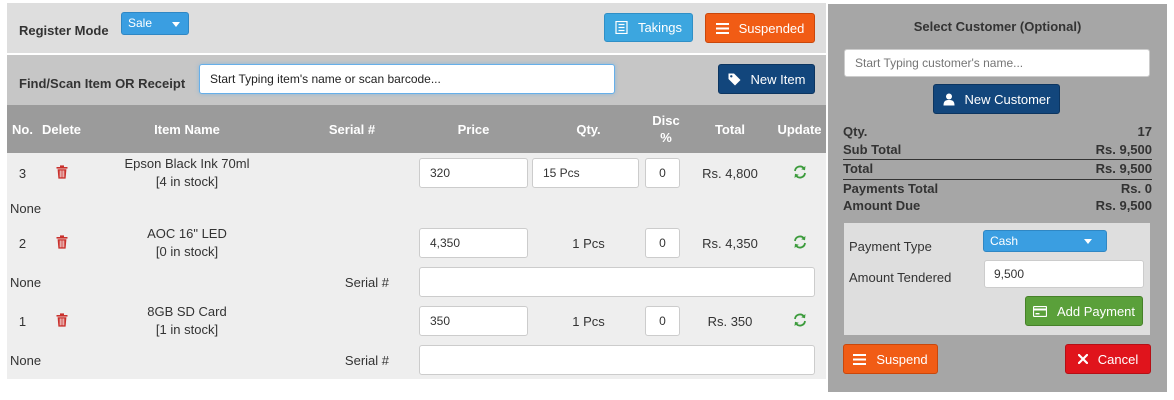 Image resolution: width=1174 pixels, height=400 pixels. Describe the element at coordinates (22, 173) in the screenshot. I see `row-number: 3` at that location.